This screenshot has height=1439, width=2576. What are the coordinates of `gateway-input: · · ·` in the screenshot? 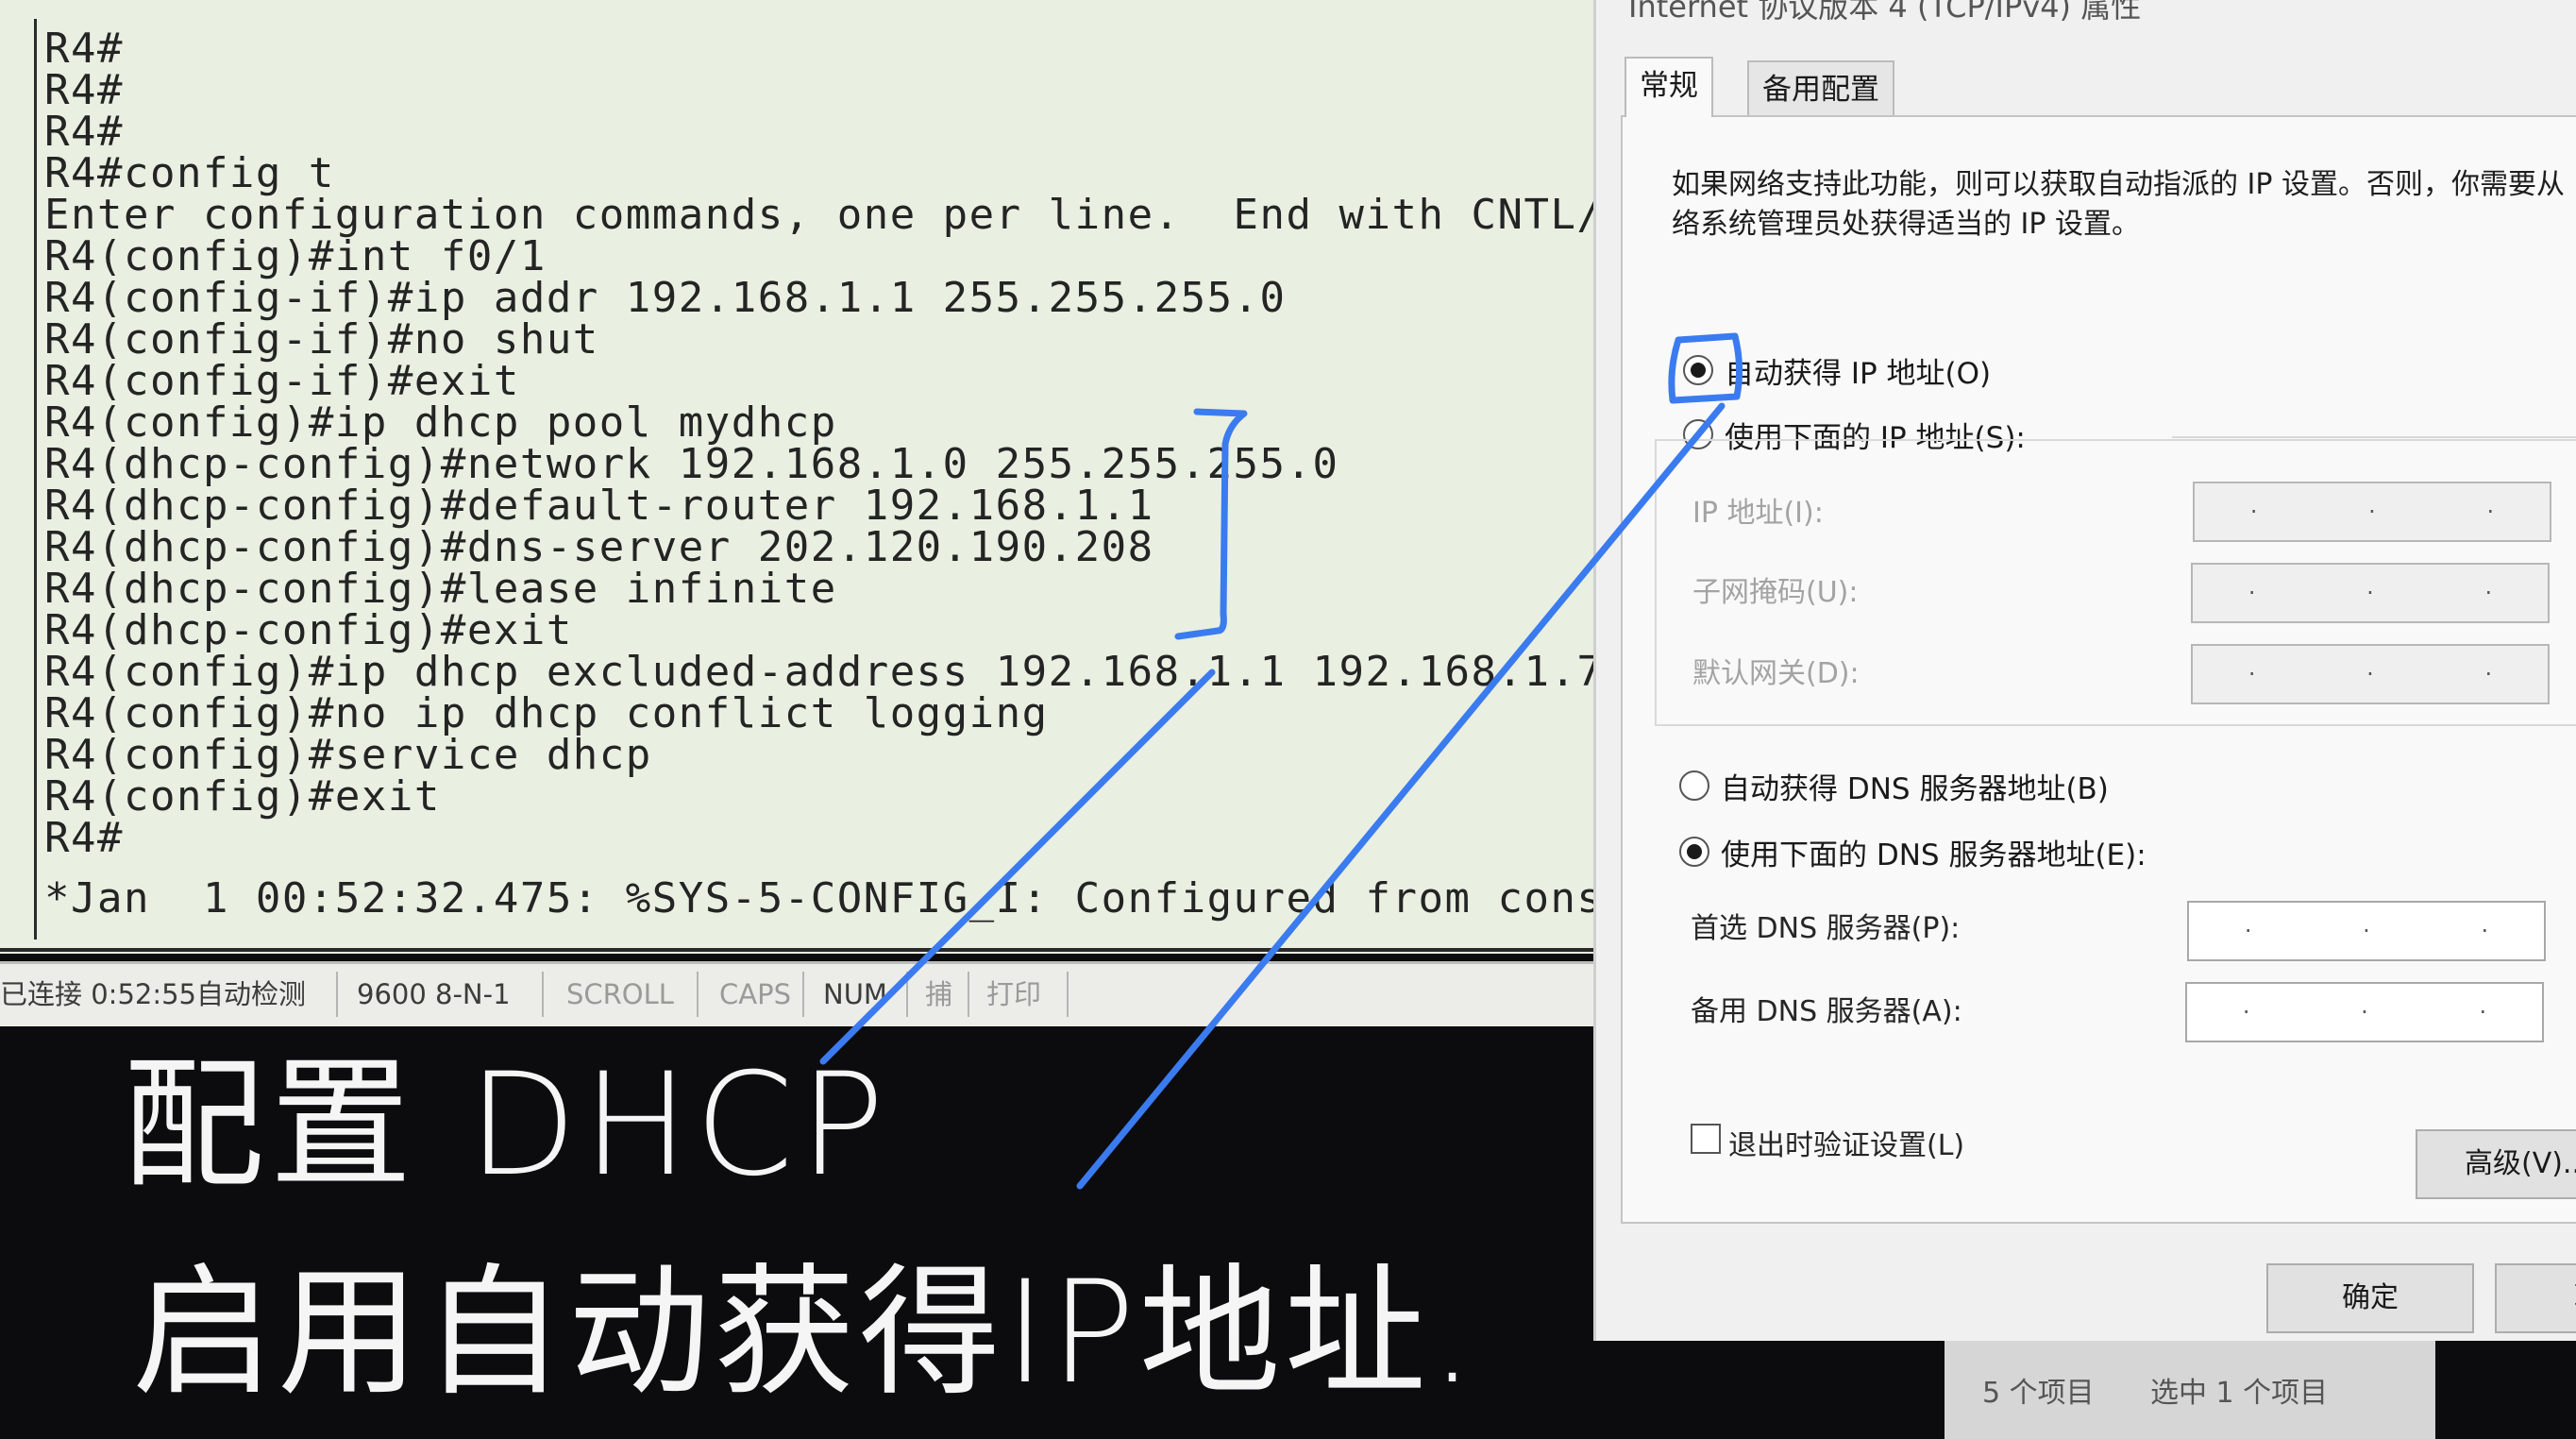 It's located at (2371, 674).